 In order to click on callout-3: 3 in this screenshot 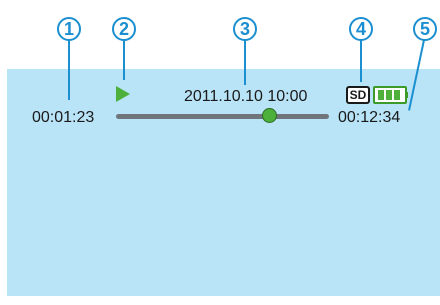, I will do `click(245, 29)`.